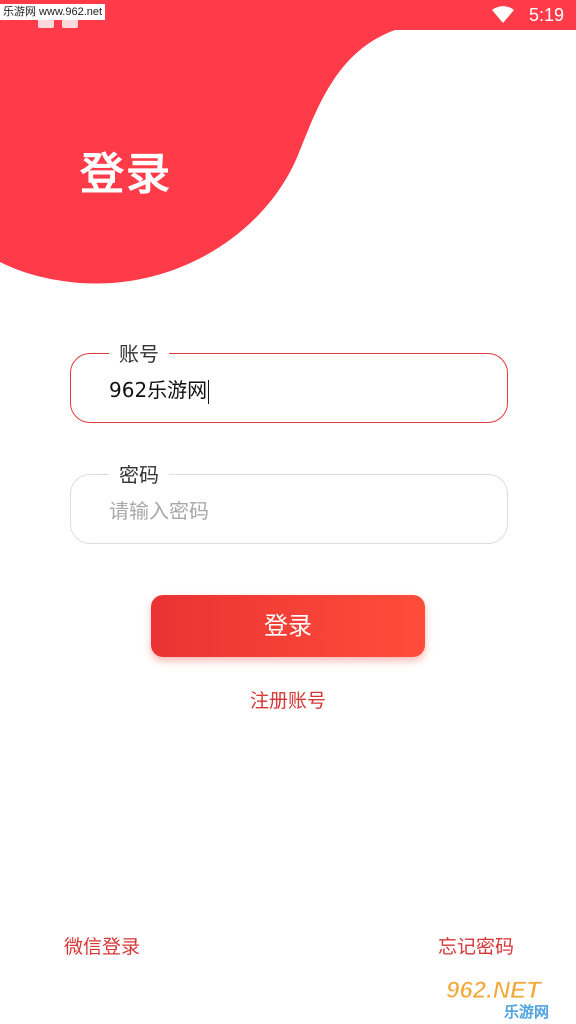  I want to click on password-label: 密码, so click(139, 473).